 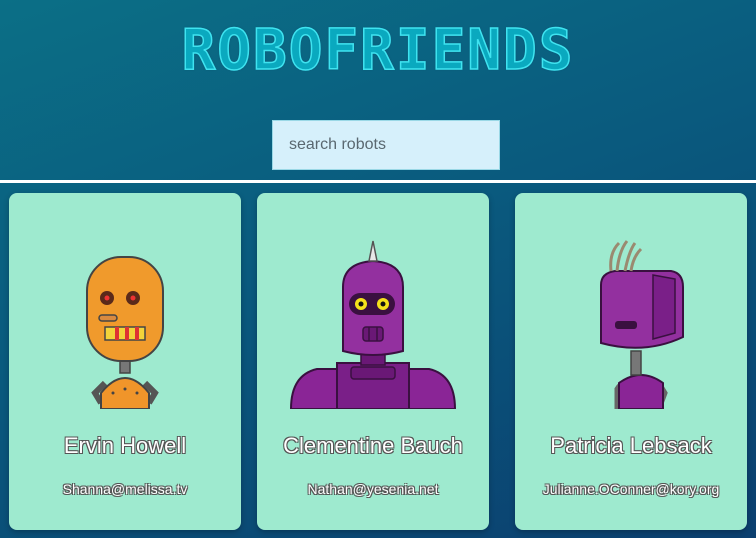 I want to click on orange-robot-avatar, so click(x=125, y=332).